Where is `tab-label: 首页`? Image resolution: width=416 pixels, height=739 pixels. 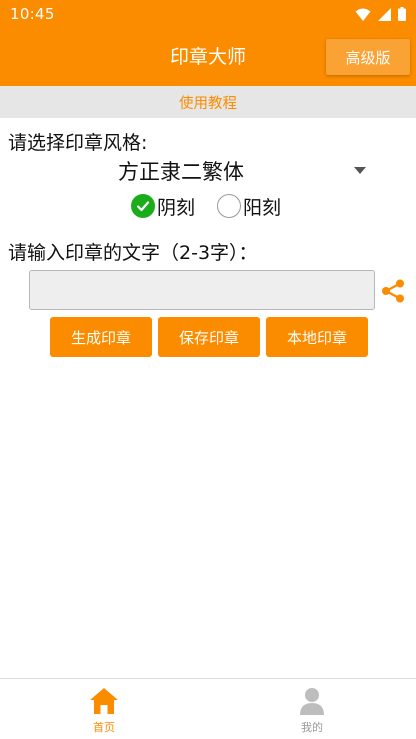 tab-label: 首页 is located at coordinates (104, 727).